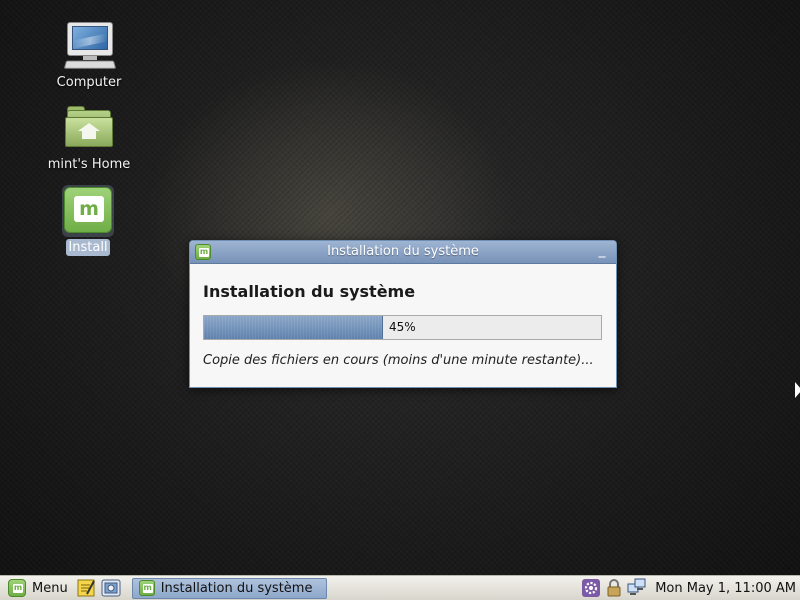 The image size is (800, 600). I want to click on progress-bar: 45%, so click(402, 327).